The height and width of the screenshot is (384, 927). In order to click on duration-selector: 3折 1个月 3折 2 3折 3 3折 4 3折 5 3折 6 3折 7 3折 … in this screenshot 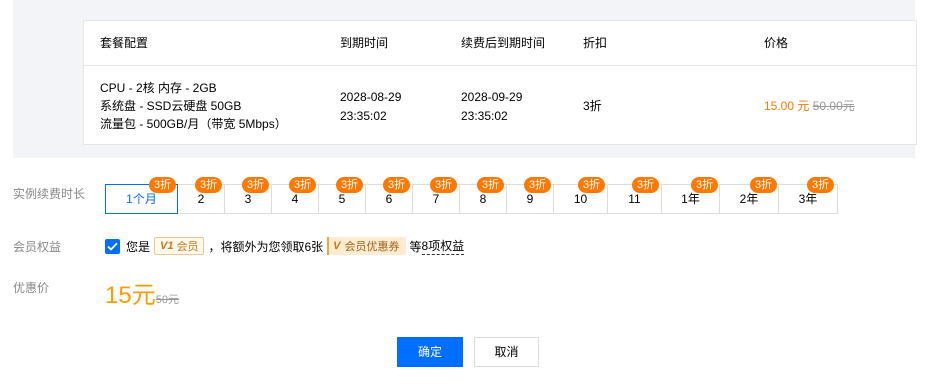, I will do `click(471, 195)`.